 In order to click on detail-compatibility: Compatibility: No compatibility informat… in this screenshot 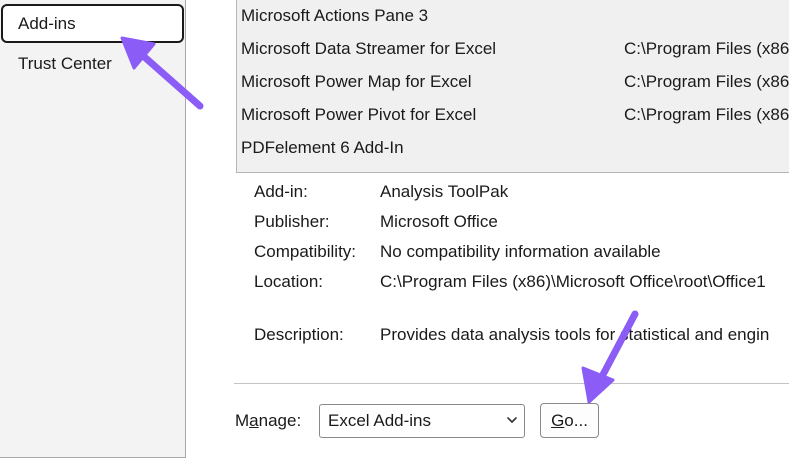, I will do `click(521, 252)`.